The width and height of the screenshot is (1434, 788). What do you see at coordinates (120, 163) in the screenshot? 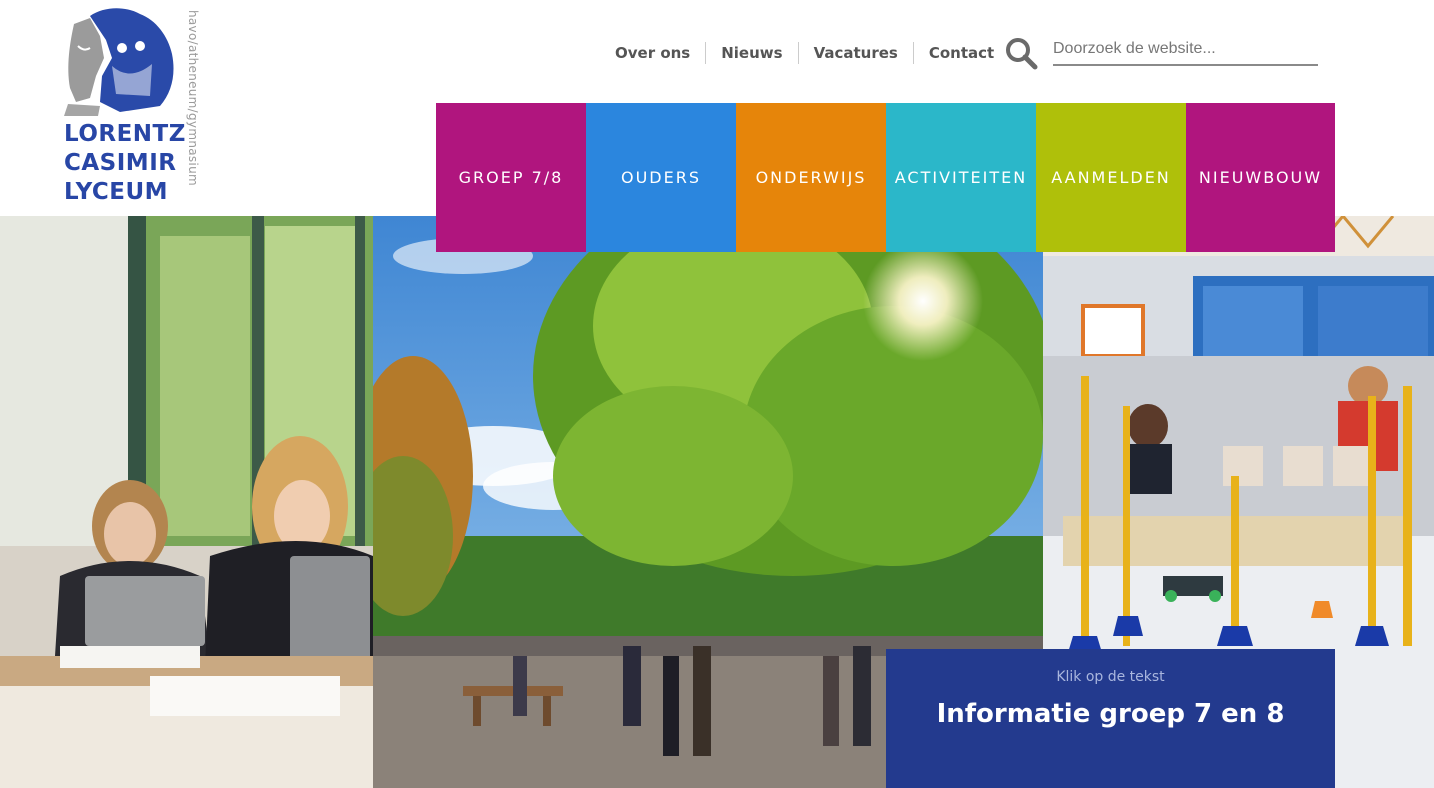
I see `logo-line: CASIMIR` at bounding box center [120, 163].